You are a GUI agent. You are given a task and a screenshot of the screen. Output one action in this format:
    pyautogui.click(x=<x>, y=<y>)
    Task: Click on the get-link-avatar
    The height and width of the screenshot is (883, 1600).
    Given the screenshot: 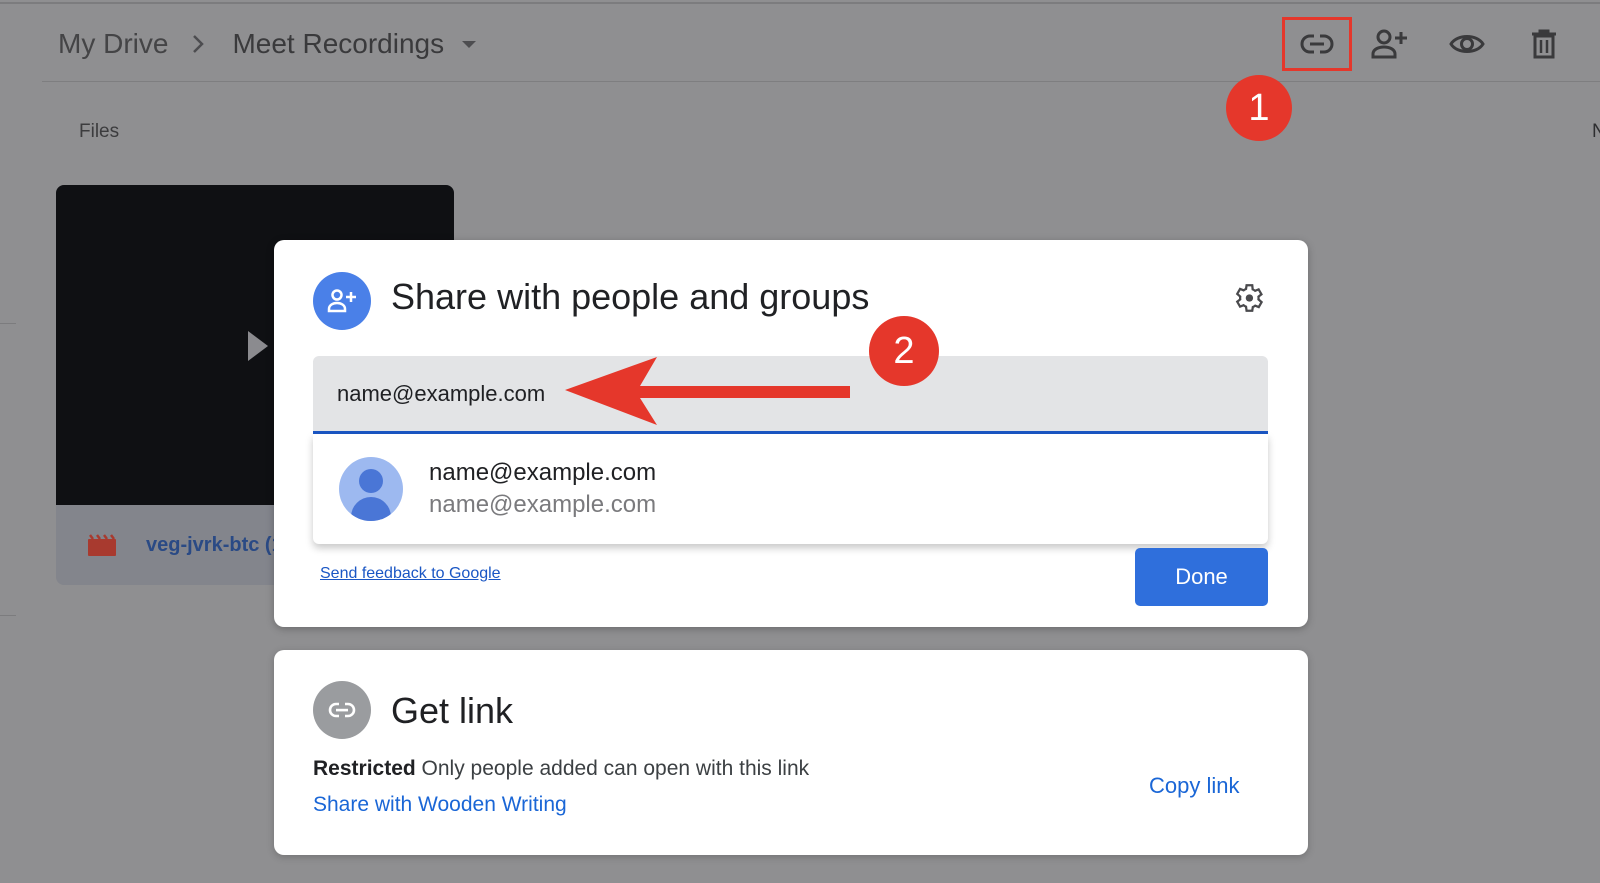 What is the action you would take?
    pyautogui.click(x=342, y=710)
    